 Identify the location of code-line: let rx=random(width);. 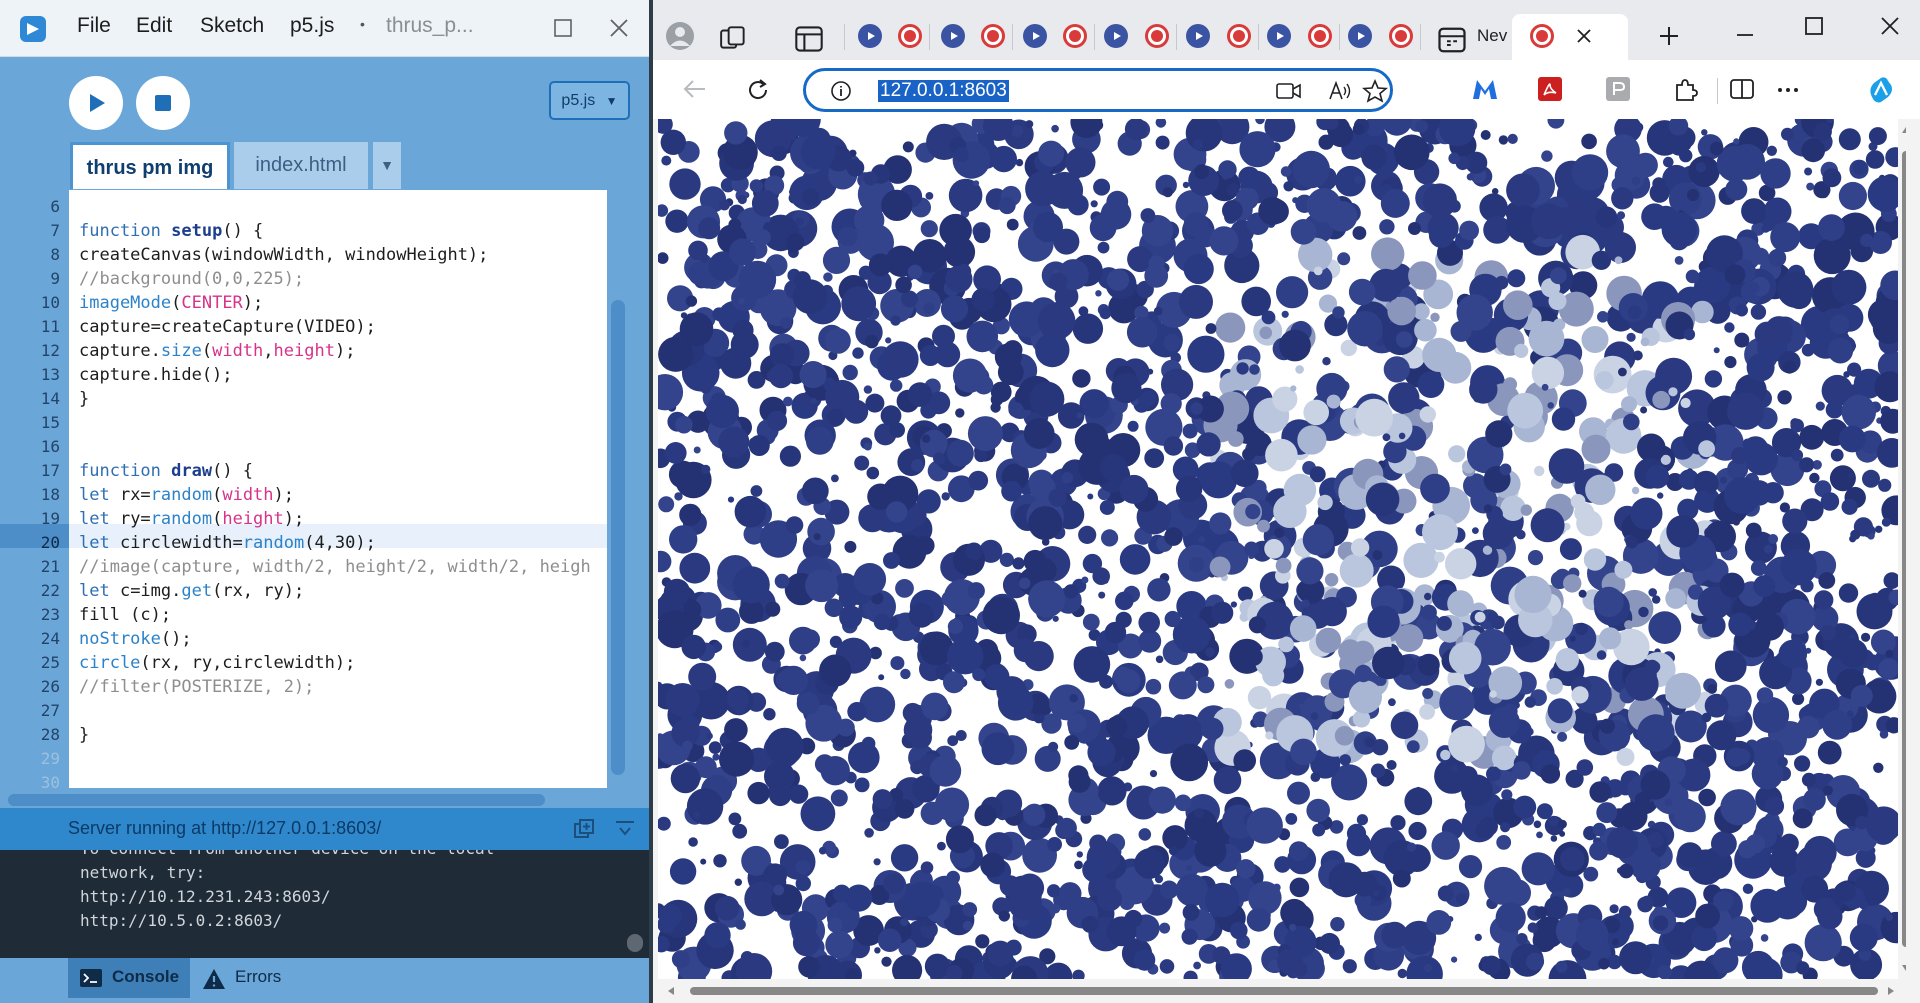
(186, 495).